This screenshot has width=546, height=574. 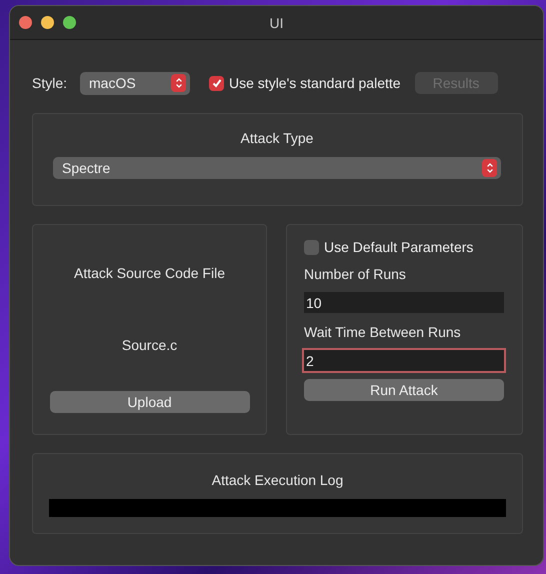 What do you see at coordinates (277, 168) in the screenshot?
I see `dropdown: Spectre` at bounding box center [277, 168].